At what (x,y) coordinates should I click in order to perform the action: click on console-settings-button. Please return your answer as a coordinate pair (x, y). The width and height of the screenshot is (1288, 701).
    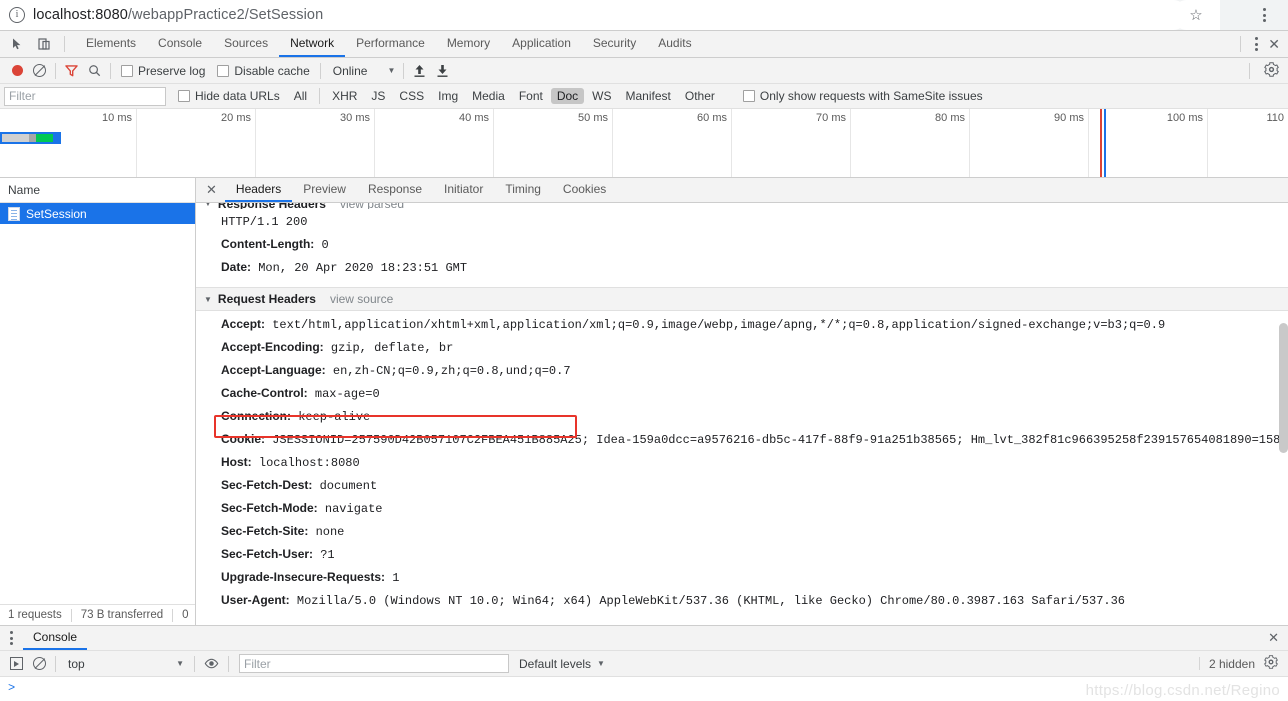
    Looking at the image, I should click on (1271, 663).